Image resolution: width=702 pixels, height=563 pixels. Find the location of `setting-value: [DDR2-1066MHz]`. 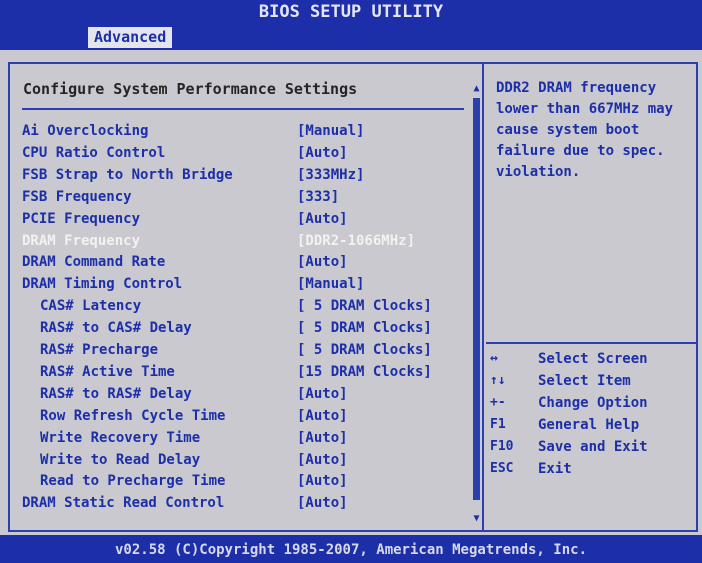

setting-value: [DDR2-1066MHz] is located at coordinates (356, 241).